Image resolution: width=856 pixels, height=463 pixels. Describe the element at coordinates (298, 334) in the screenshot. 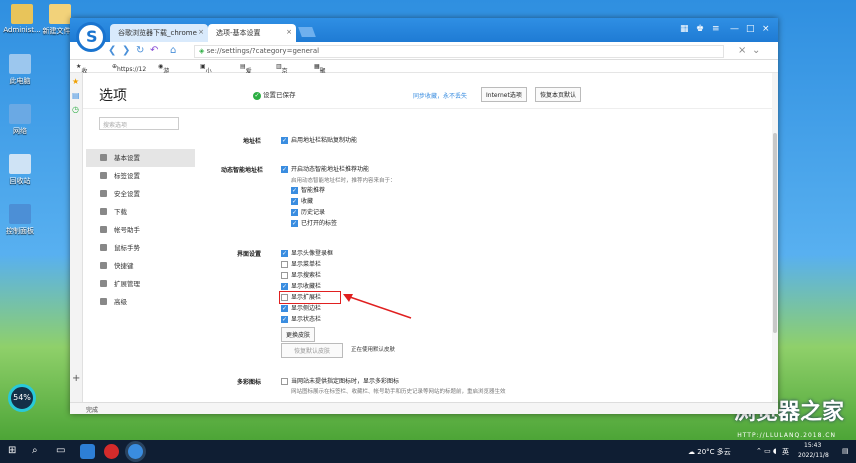

I see `change-skin-button: 更换皮肤` at that location.